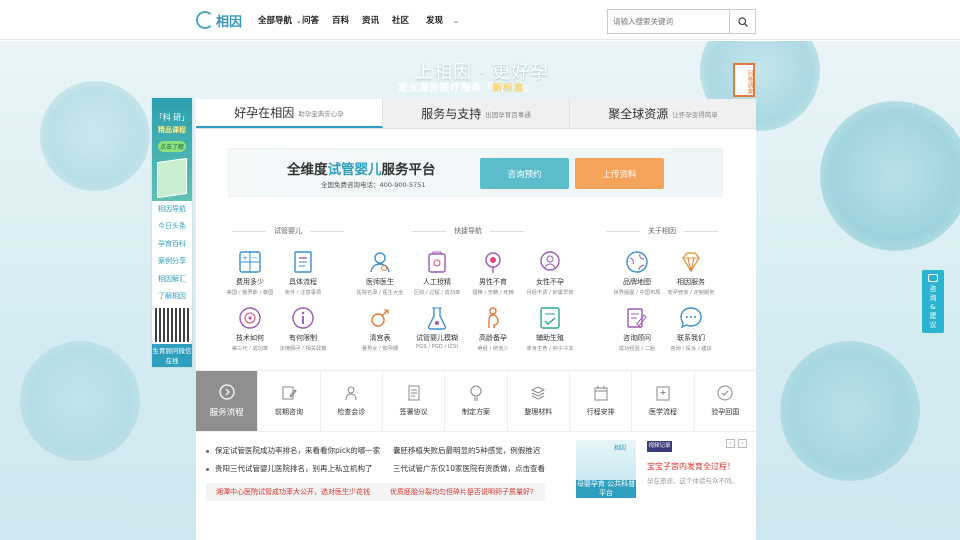  Describe the element at coordinates (669, 21) in the screenshot. I see `search-input` at that location.